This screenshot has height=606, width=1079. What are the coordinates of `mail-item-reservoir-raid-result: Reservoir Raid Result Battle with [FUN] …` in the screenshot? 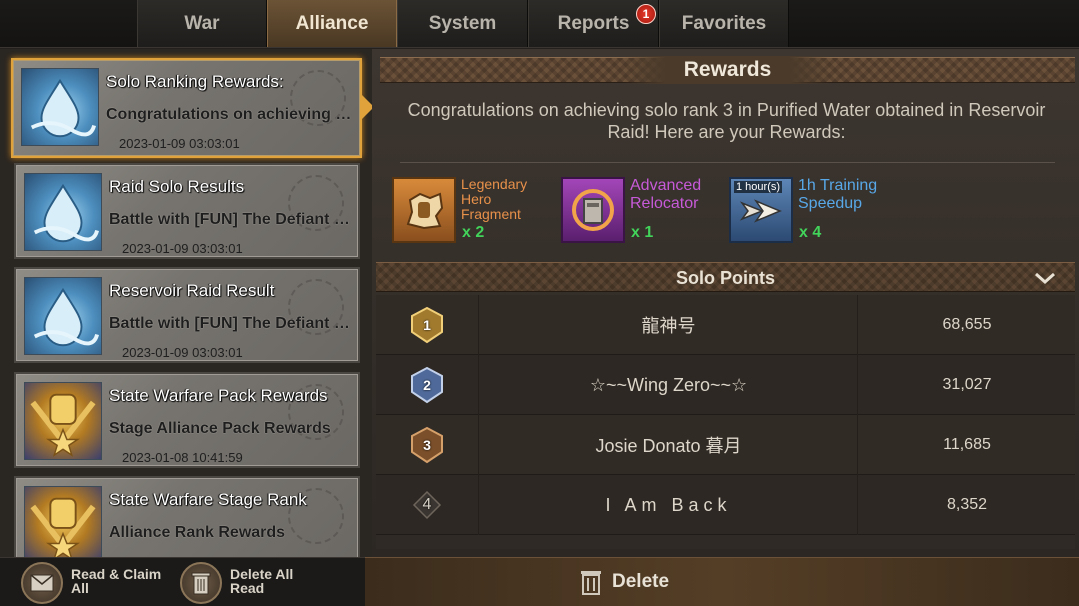 It's located at (187, 315).